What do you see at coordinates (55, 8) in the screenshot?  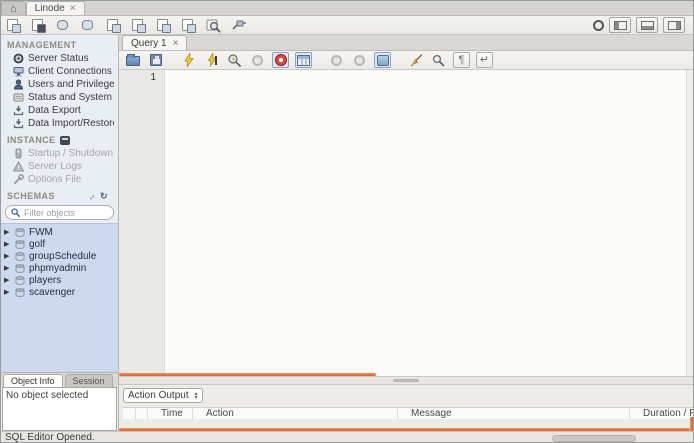 I see `connection-tab-linode: Linode ×` at bounding box center [55, 8].